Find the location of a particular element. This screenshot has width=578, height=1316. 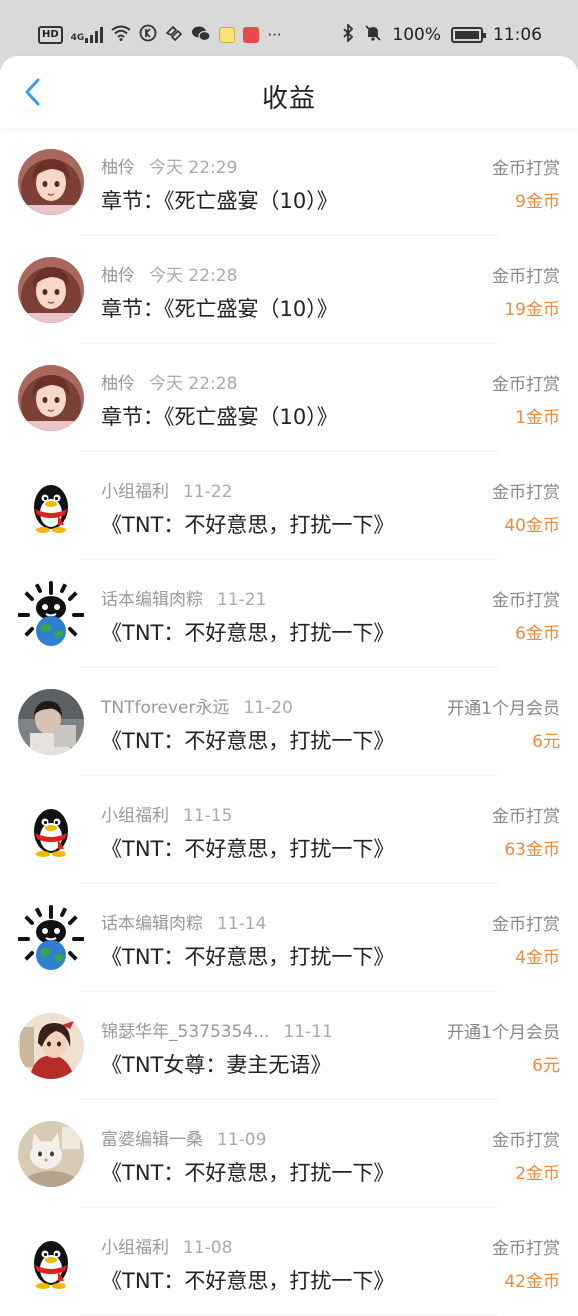

row-meta: 话本编辑肉粽 11-21 is located at coordinates (183, 597).